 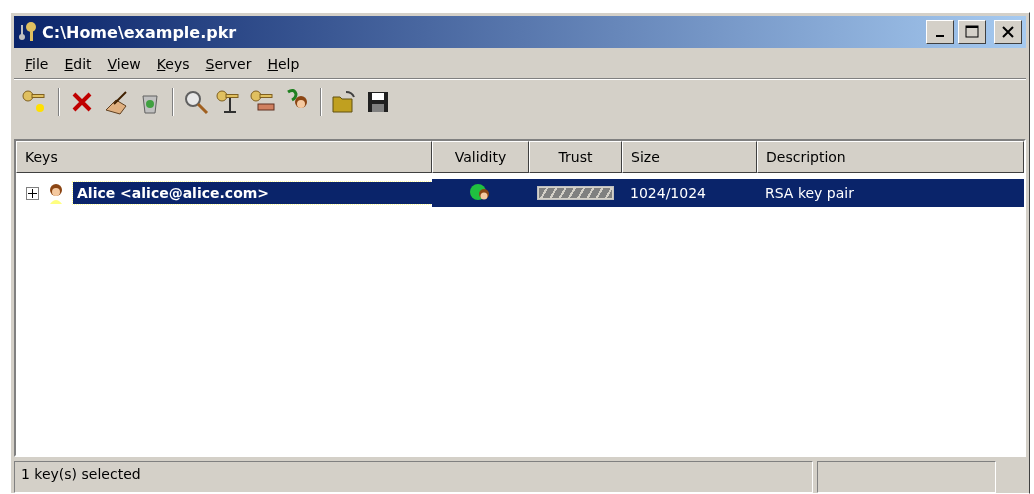 I want to click on menu-item: Help, so click(x=283, y=64).